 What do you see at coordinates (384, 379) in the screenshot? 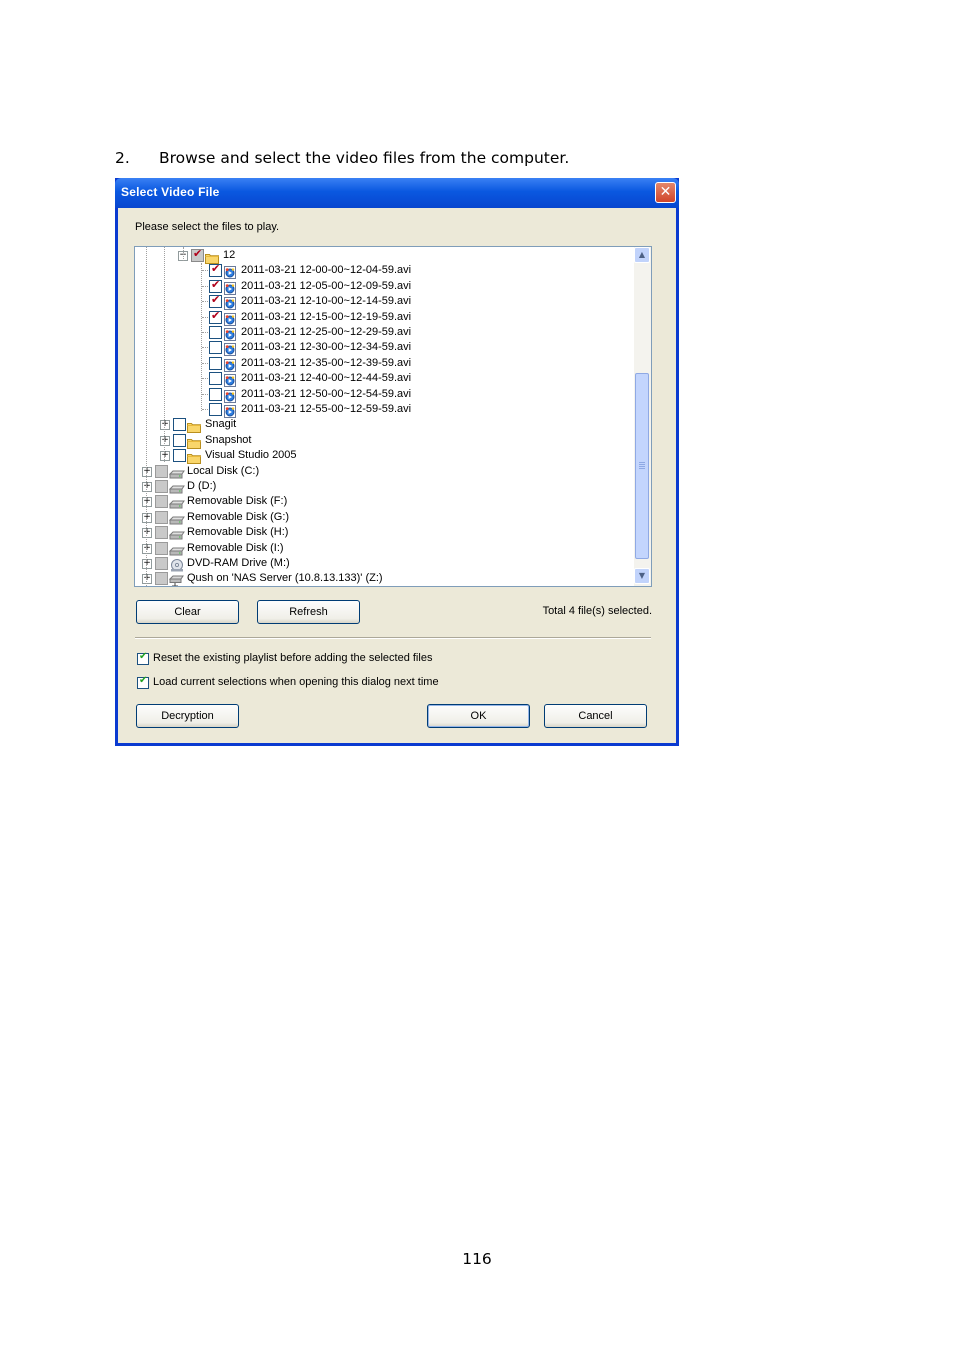
I see `tree-file-item: 2011-03-21 12-40-00~12-44-59.avi` at bounding box center [384, 379].